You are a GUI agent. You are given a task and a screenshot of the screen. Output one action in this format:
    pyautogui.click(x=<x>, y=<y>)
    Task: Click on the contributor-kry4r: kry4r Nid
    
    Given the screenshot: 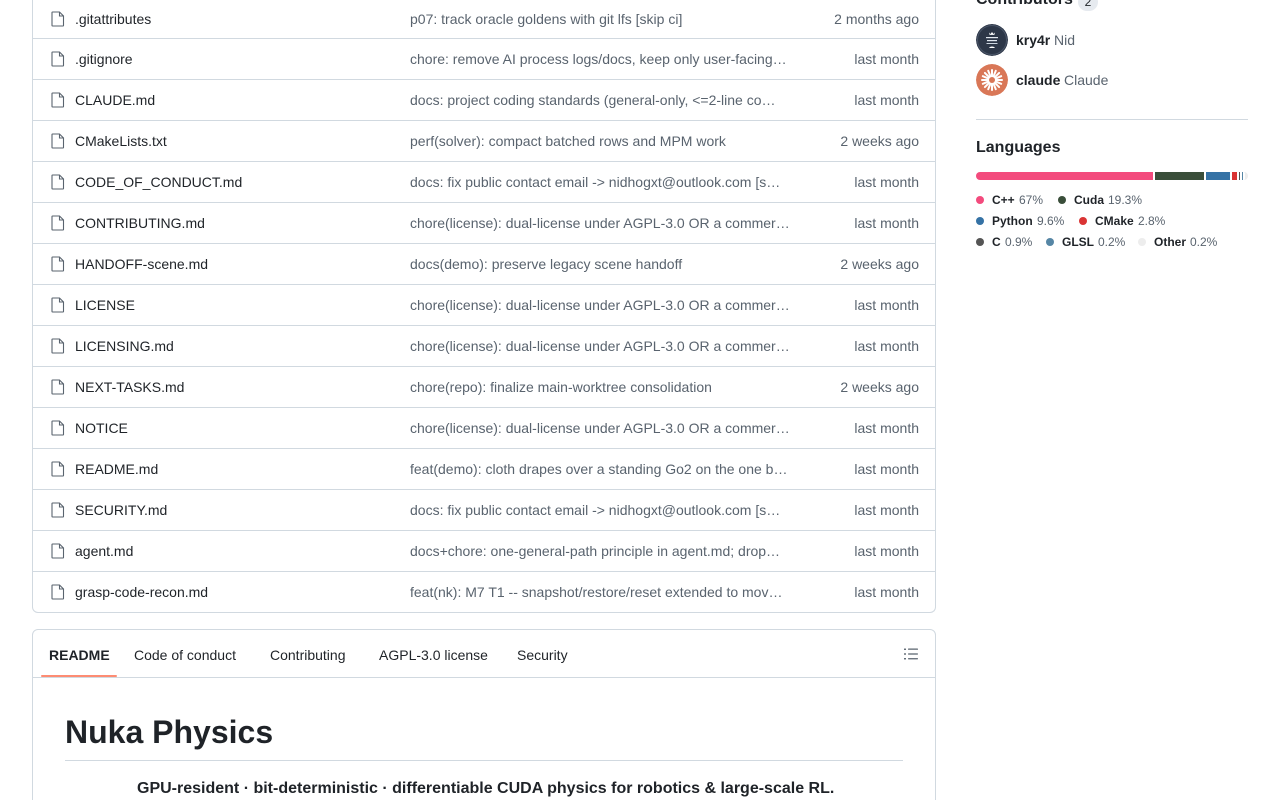 What is the action you would take?
    pyautogui.click(x=1106, y=40)
    